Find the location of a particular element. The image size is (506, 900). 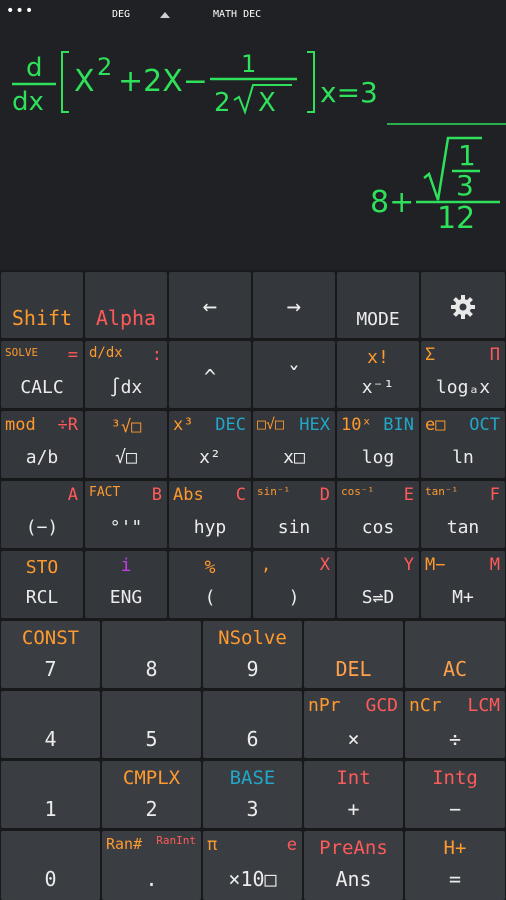

s-to-d-button: Y S⇌D is located at coordinates (378, 584).